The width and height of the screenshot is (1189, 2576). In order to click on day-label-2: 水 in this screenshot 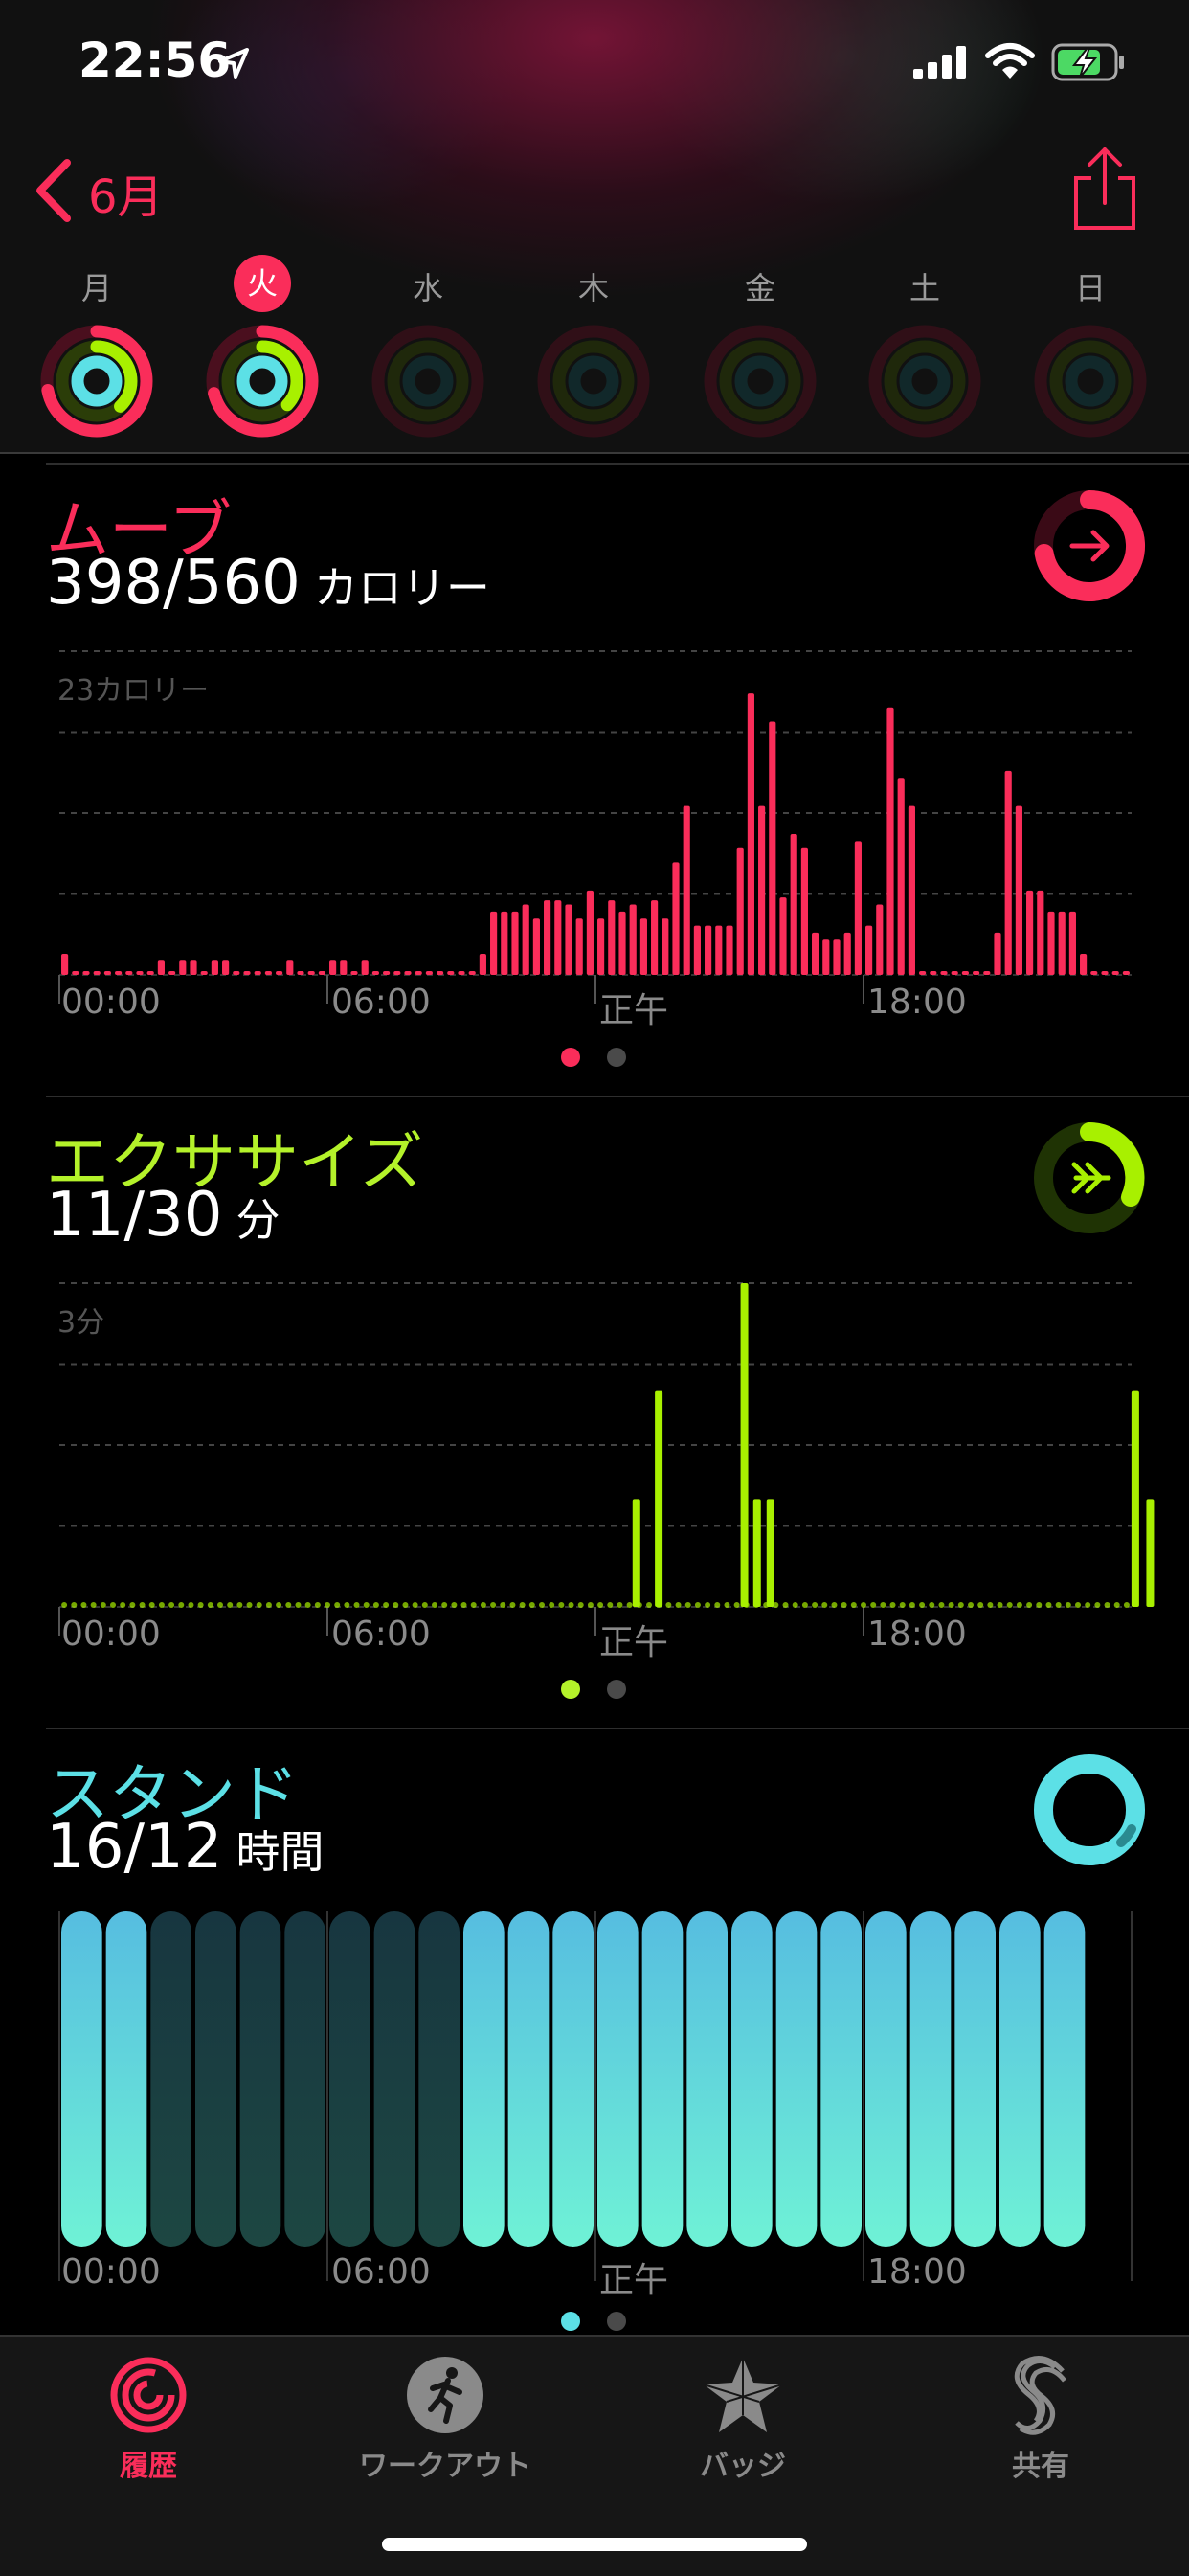, I will do `click(428, 286)`.